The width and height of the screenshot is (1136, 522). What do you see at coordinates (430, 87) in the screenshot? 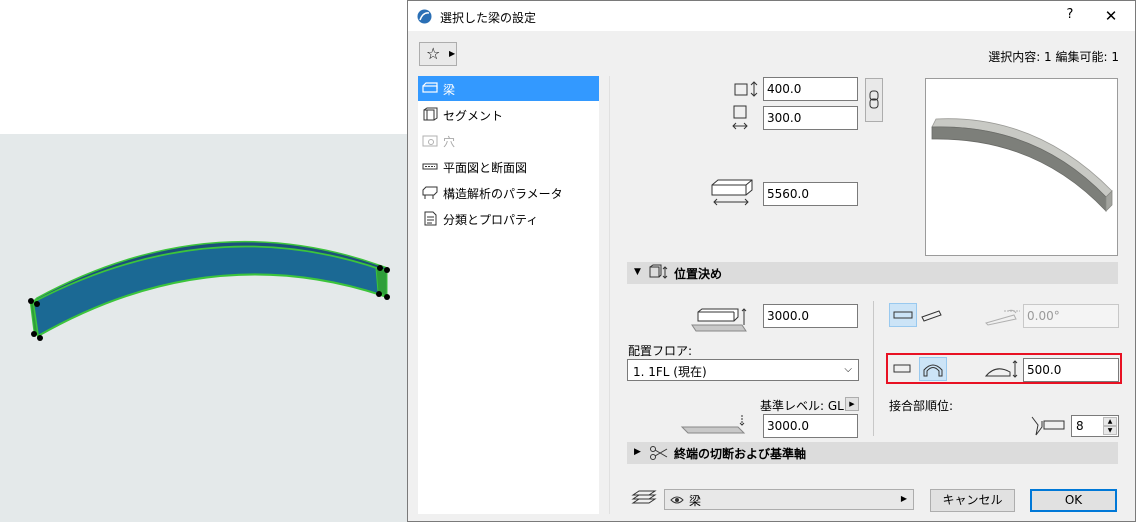
I see `beam-icon` at bounding box center [430, 87].